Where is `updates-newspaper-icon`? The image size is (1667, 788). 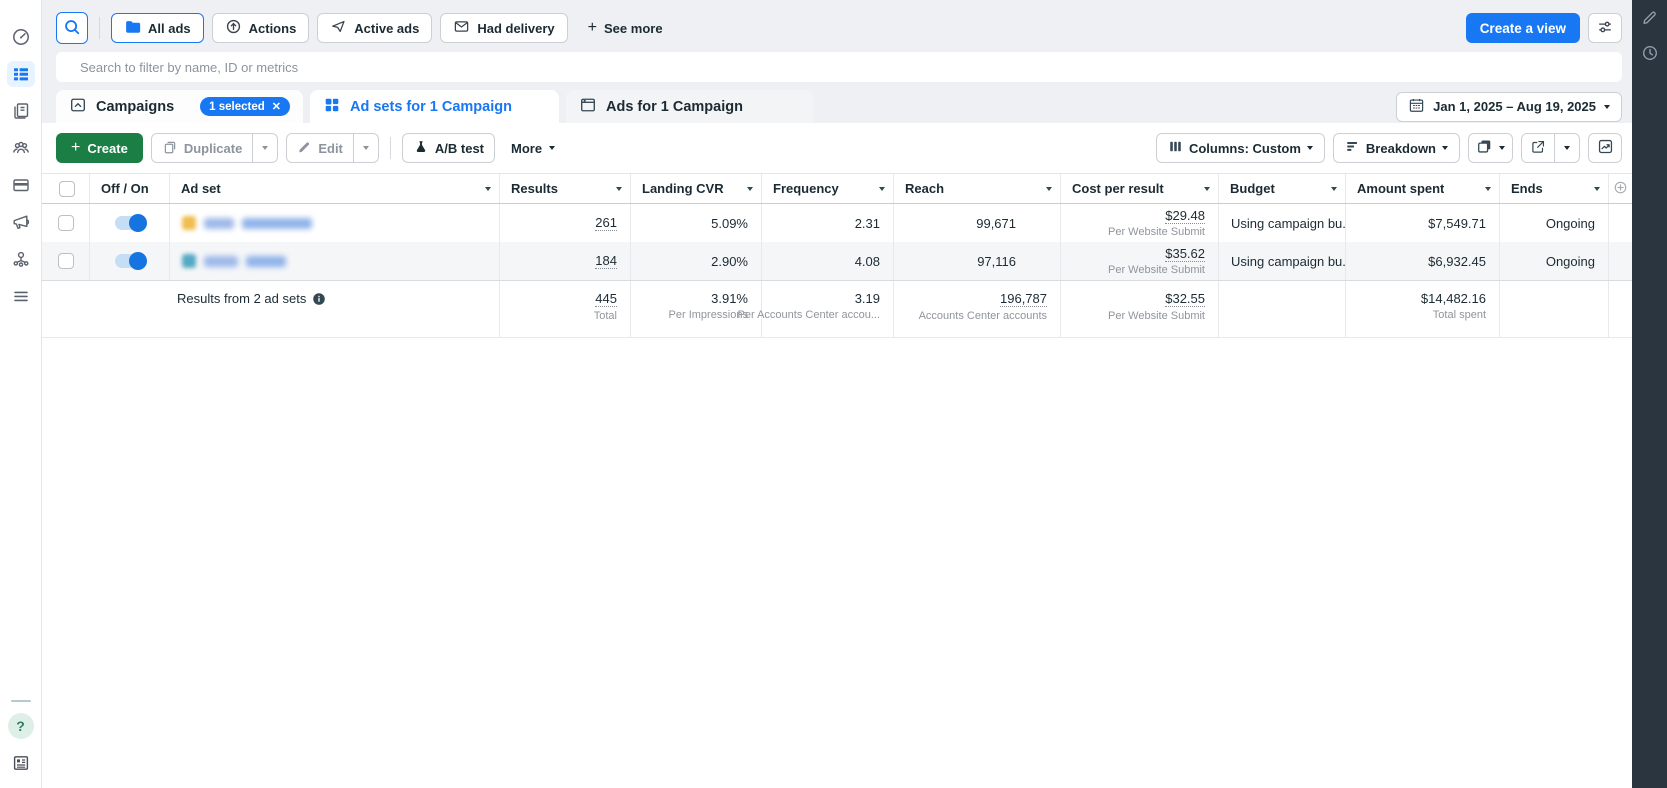 updates-newspaper-icon is located at coordinates (21, 763).